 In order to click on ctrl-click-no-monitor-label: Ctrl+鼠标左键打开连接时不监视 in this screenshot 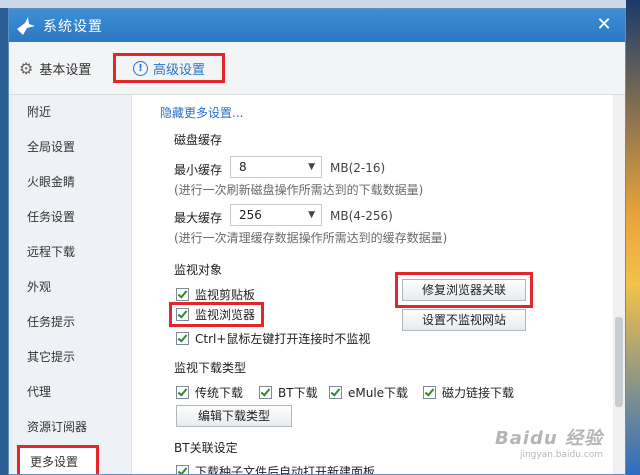, I will do `click(283, 339)`.